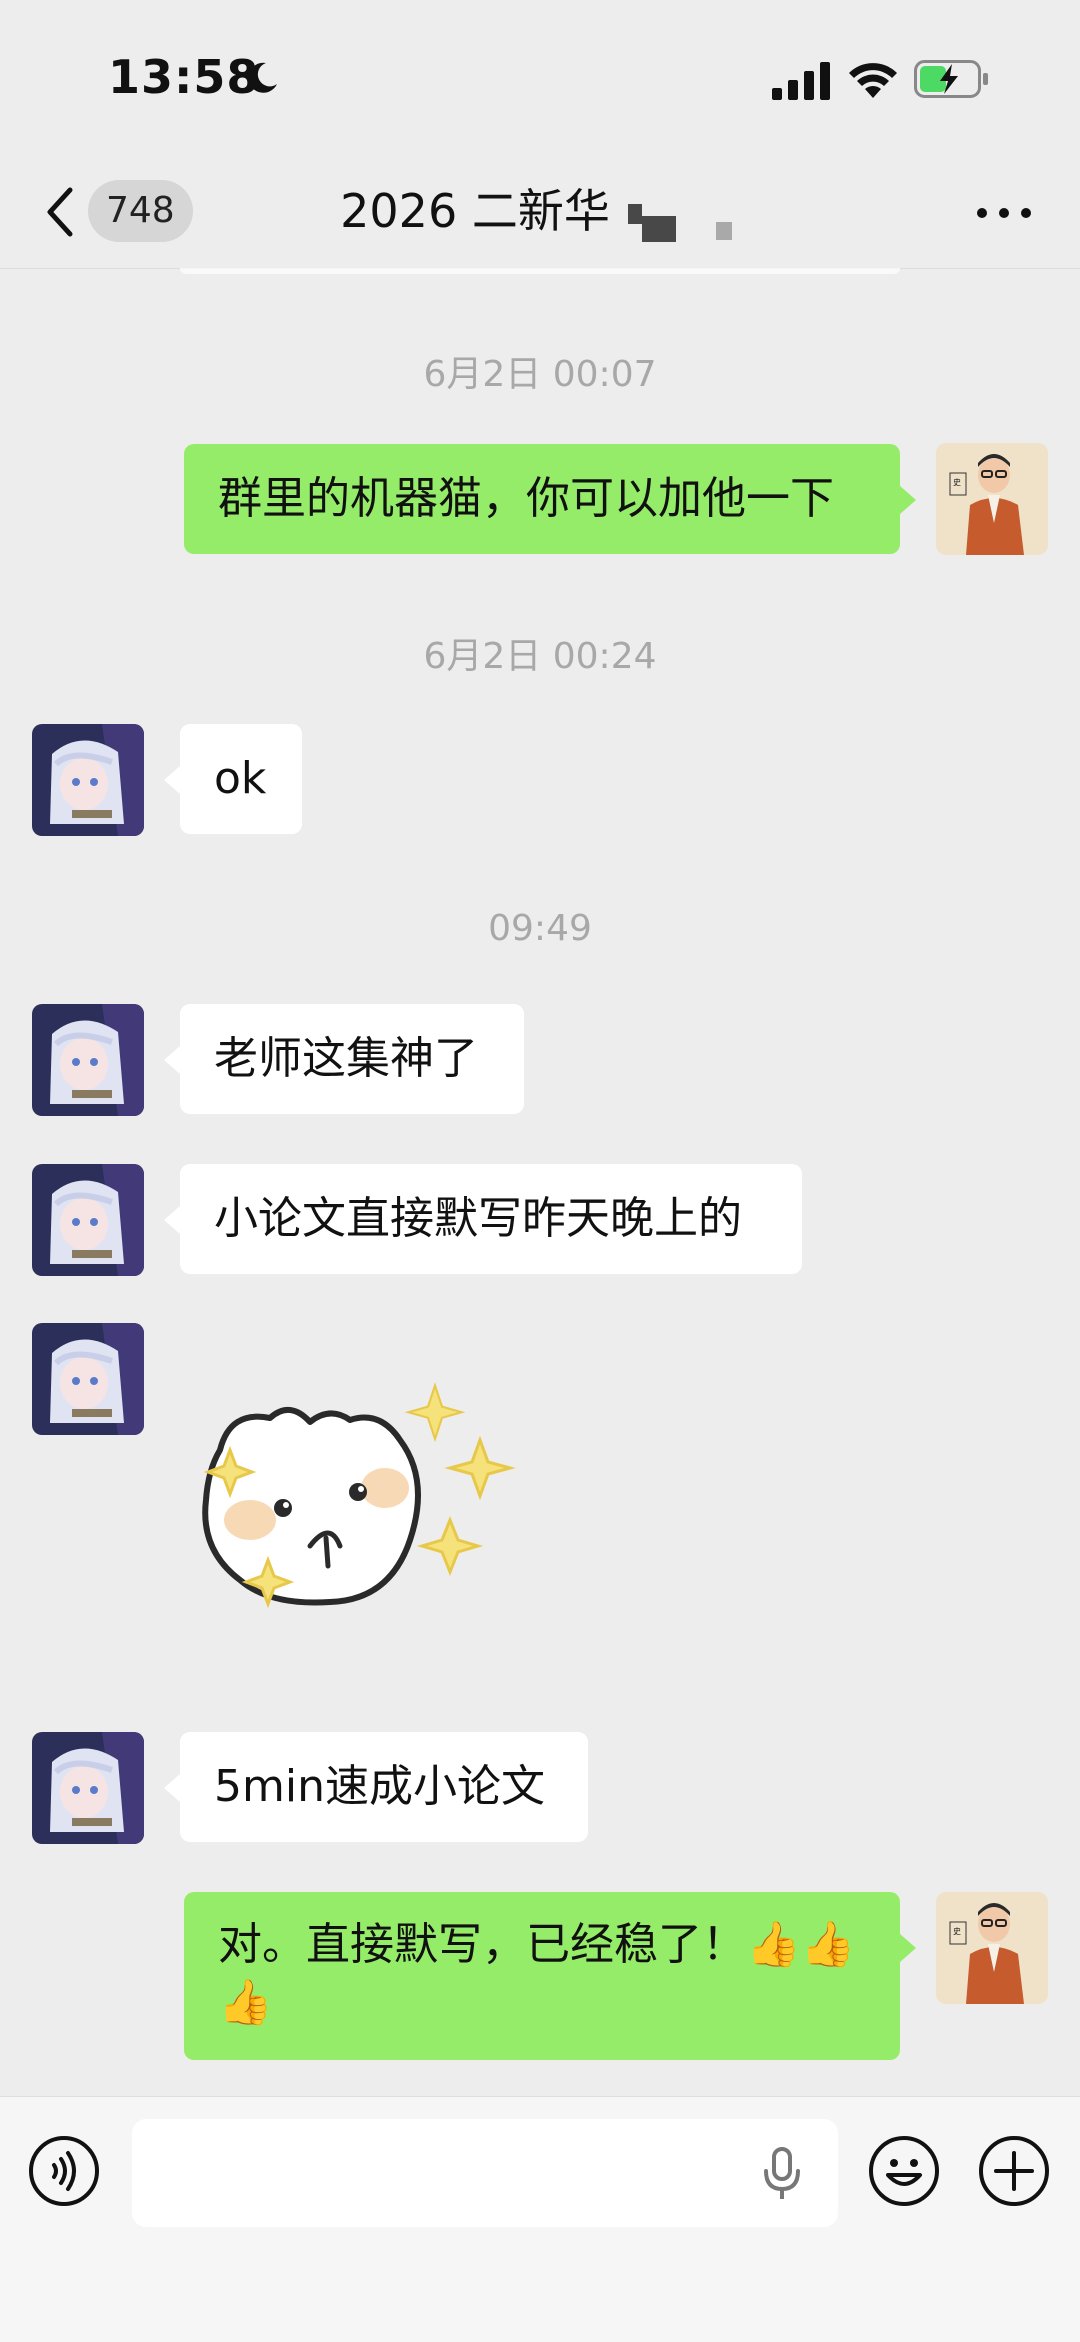 This screenshot has height=2342, width=1080. Describe the element at coordinates (904, 2171) in the screenshot. I see `emoji-icon` at that location.